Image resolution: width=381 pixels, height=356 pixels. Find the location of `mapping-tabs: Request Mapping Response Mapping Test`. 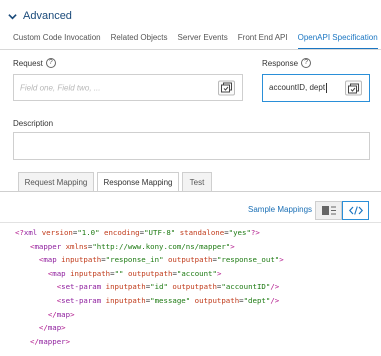

mapping-tabs: Request Mapping Response Mapping Test is located at coordinates (116, 182).